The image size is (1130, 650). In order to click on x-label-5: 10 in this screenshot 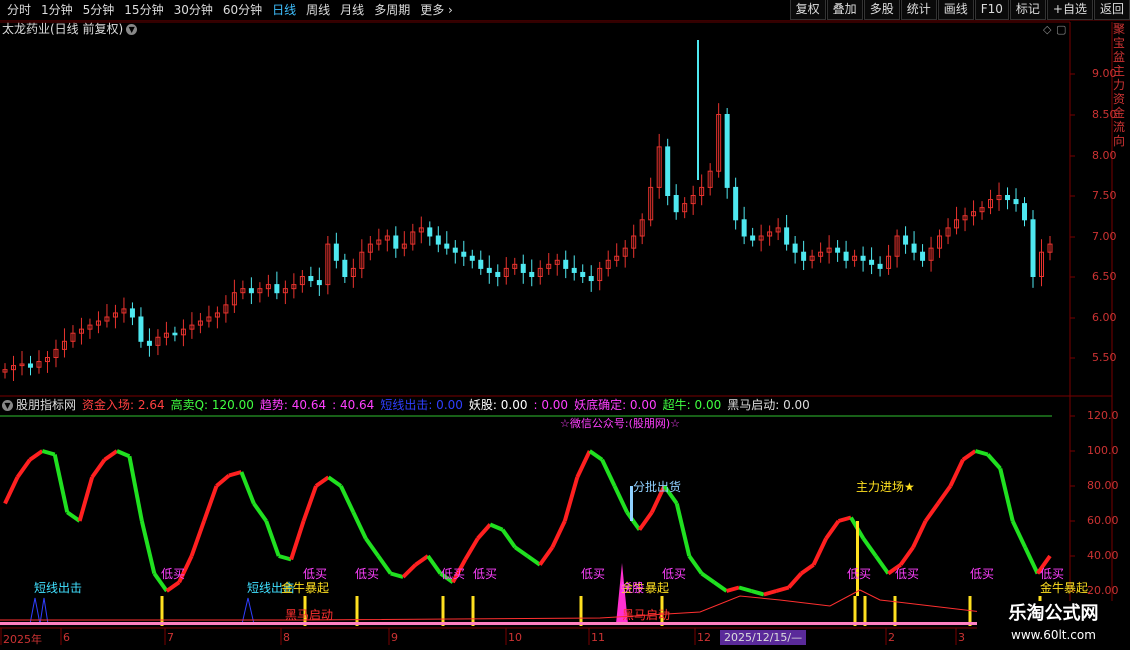, I will do `click(515, 637)`.